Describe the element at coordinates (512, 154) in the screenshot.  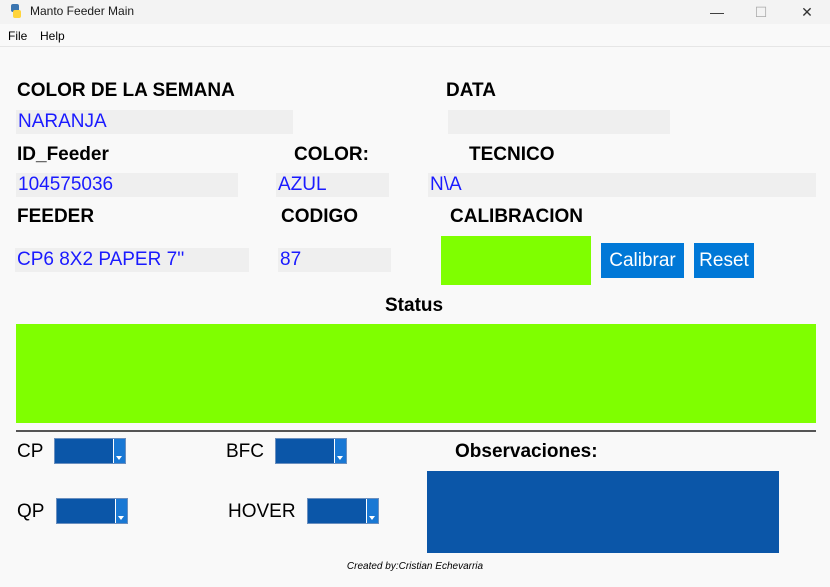
I see `tecnico-label: TECNICO` at that location.